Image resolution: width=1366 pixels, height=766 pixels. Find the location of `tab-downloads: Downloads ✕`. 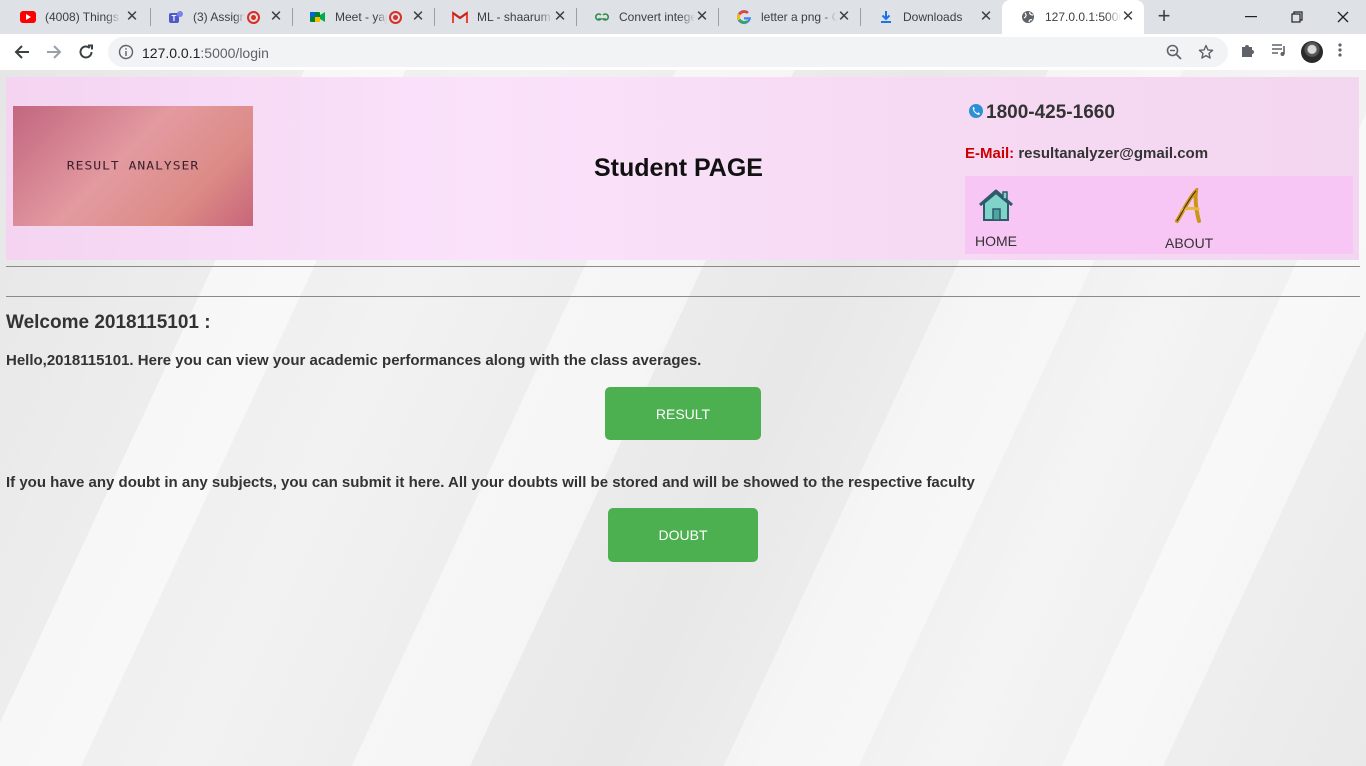

tab-downloads: Downloads ✕ is located at coordinates (931, 17).